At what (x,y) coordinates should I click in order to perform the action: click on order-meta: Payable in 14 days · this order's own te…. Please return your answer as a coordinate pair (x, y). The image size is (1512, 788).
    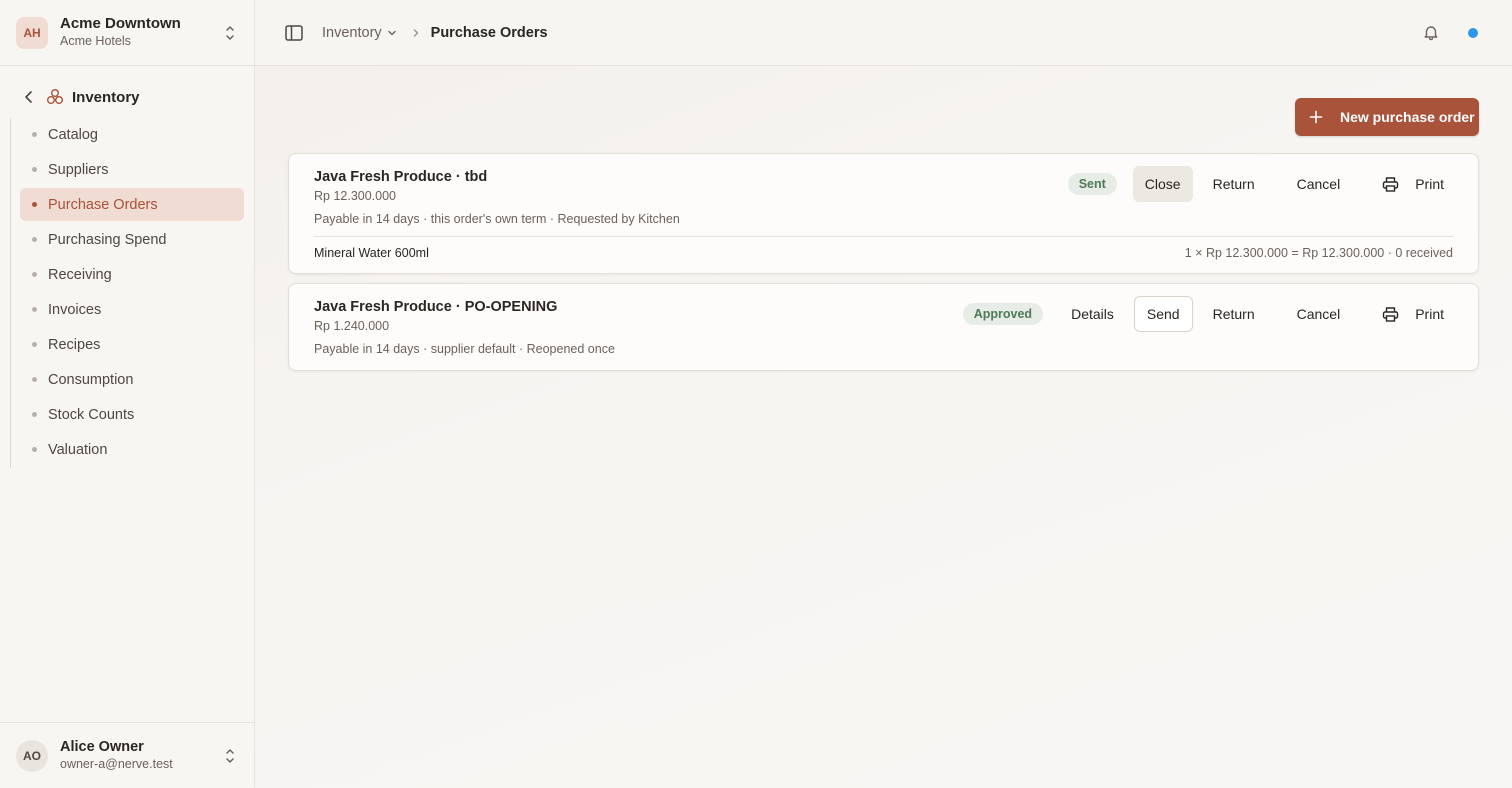
    Looking at the image, I should click on (497, 219).